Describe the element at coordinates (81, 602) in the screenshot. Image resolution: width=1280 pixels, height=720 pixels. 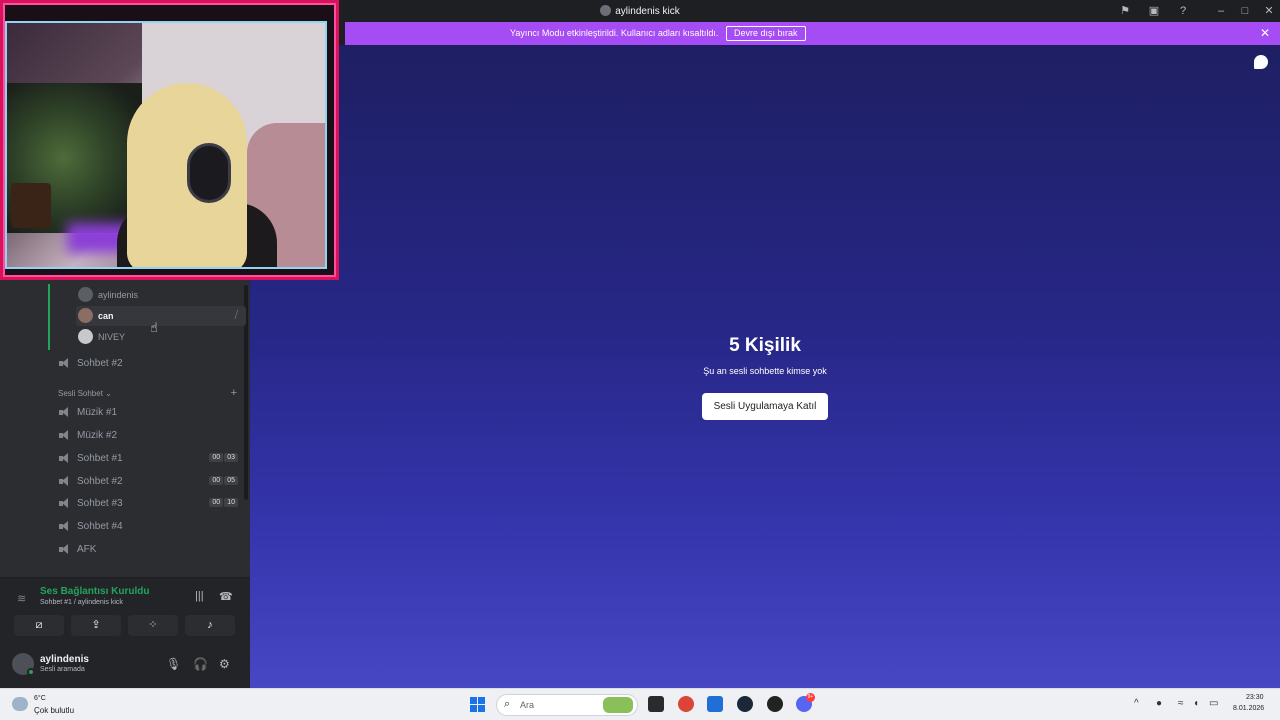
I see `voice-status-subtitle: Sohbet #1 / aylindenis kick` at that location.